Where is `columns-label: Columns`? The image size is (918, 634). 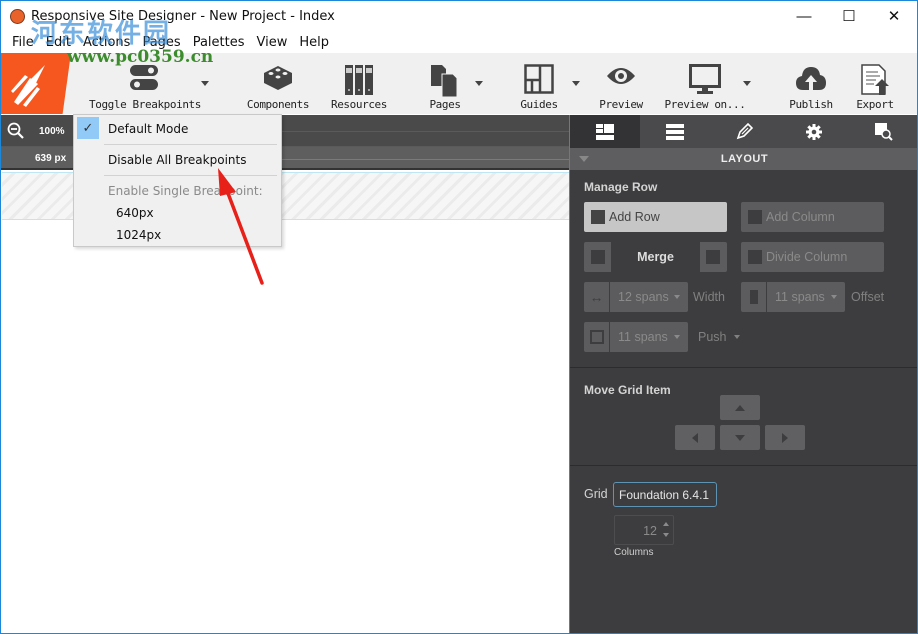
columns-label: Columns is located at coordinates (634, 552).